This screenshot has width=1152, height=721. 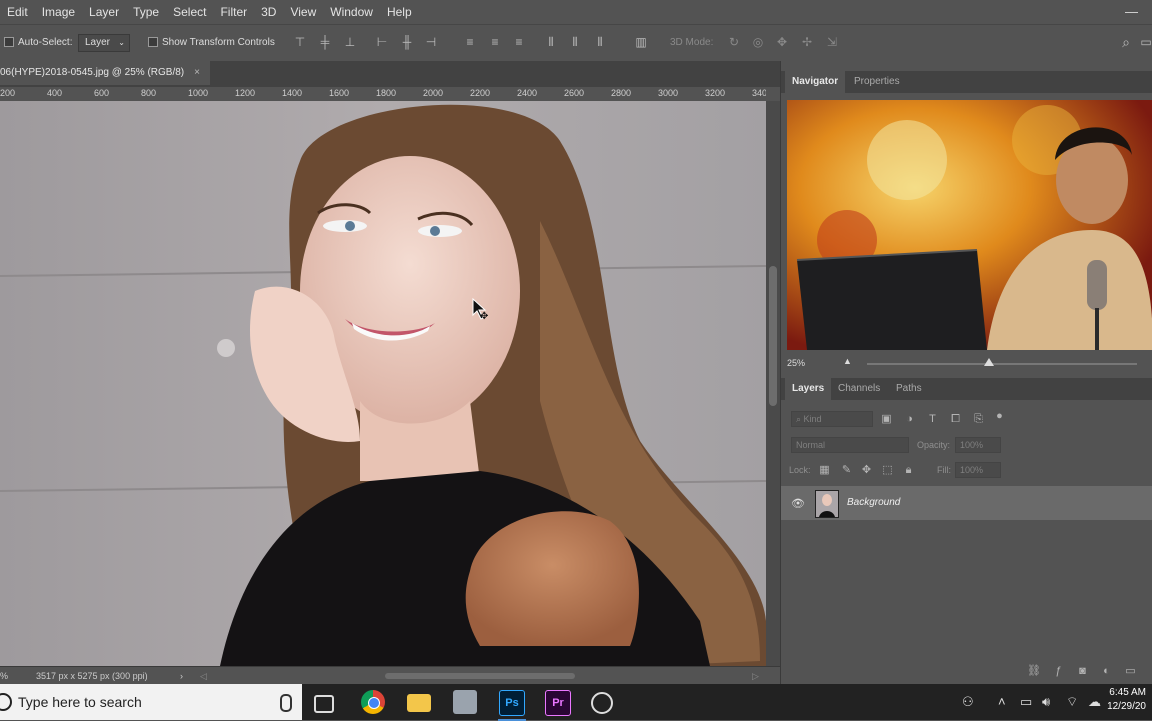 What do you see at coordinates (1126, 42) in the screenshot?
I see `search-icon: ⌕` at bounding box center [1126, 42].